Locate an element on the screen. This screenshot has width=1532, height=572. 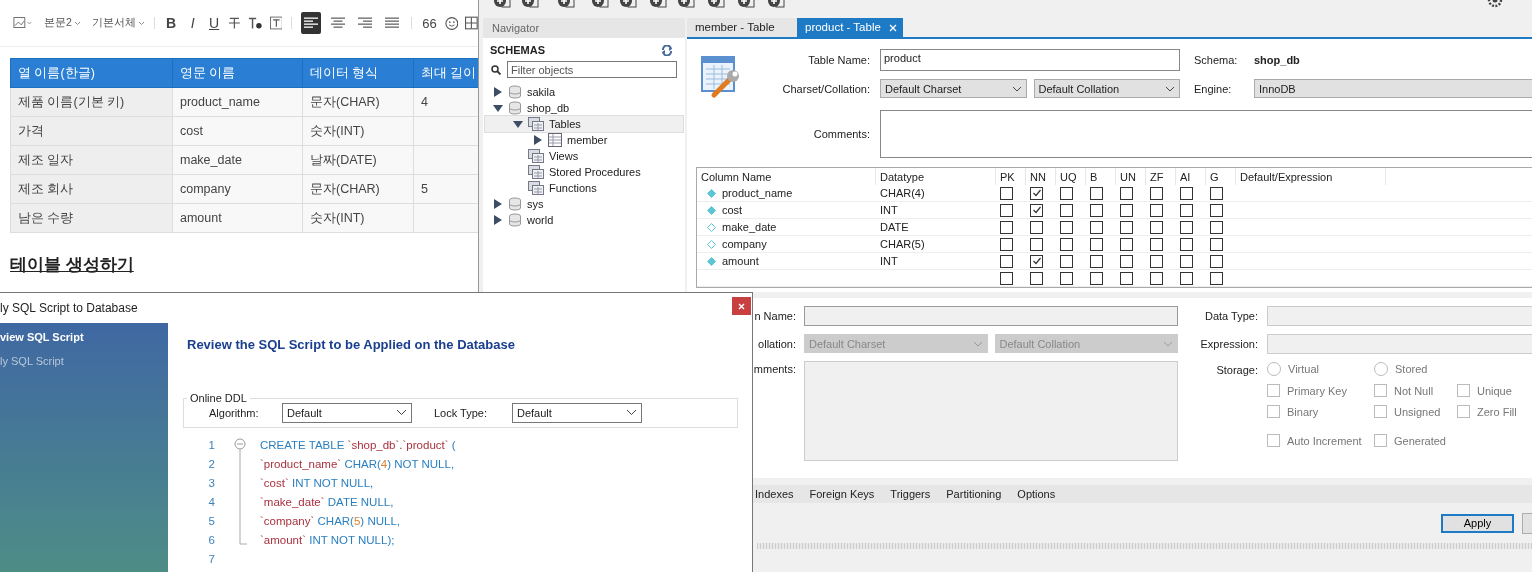
column-comments-field is located at coordinates (991, 411).